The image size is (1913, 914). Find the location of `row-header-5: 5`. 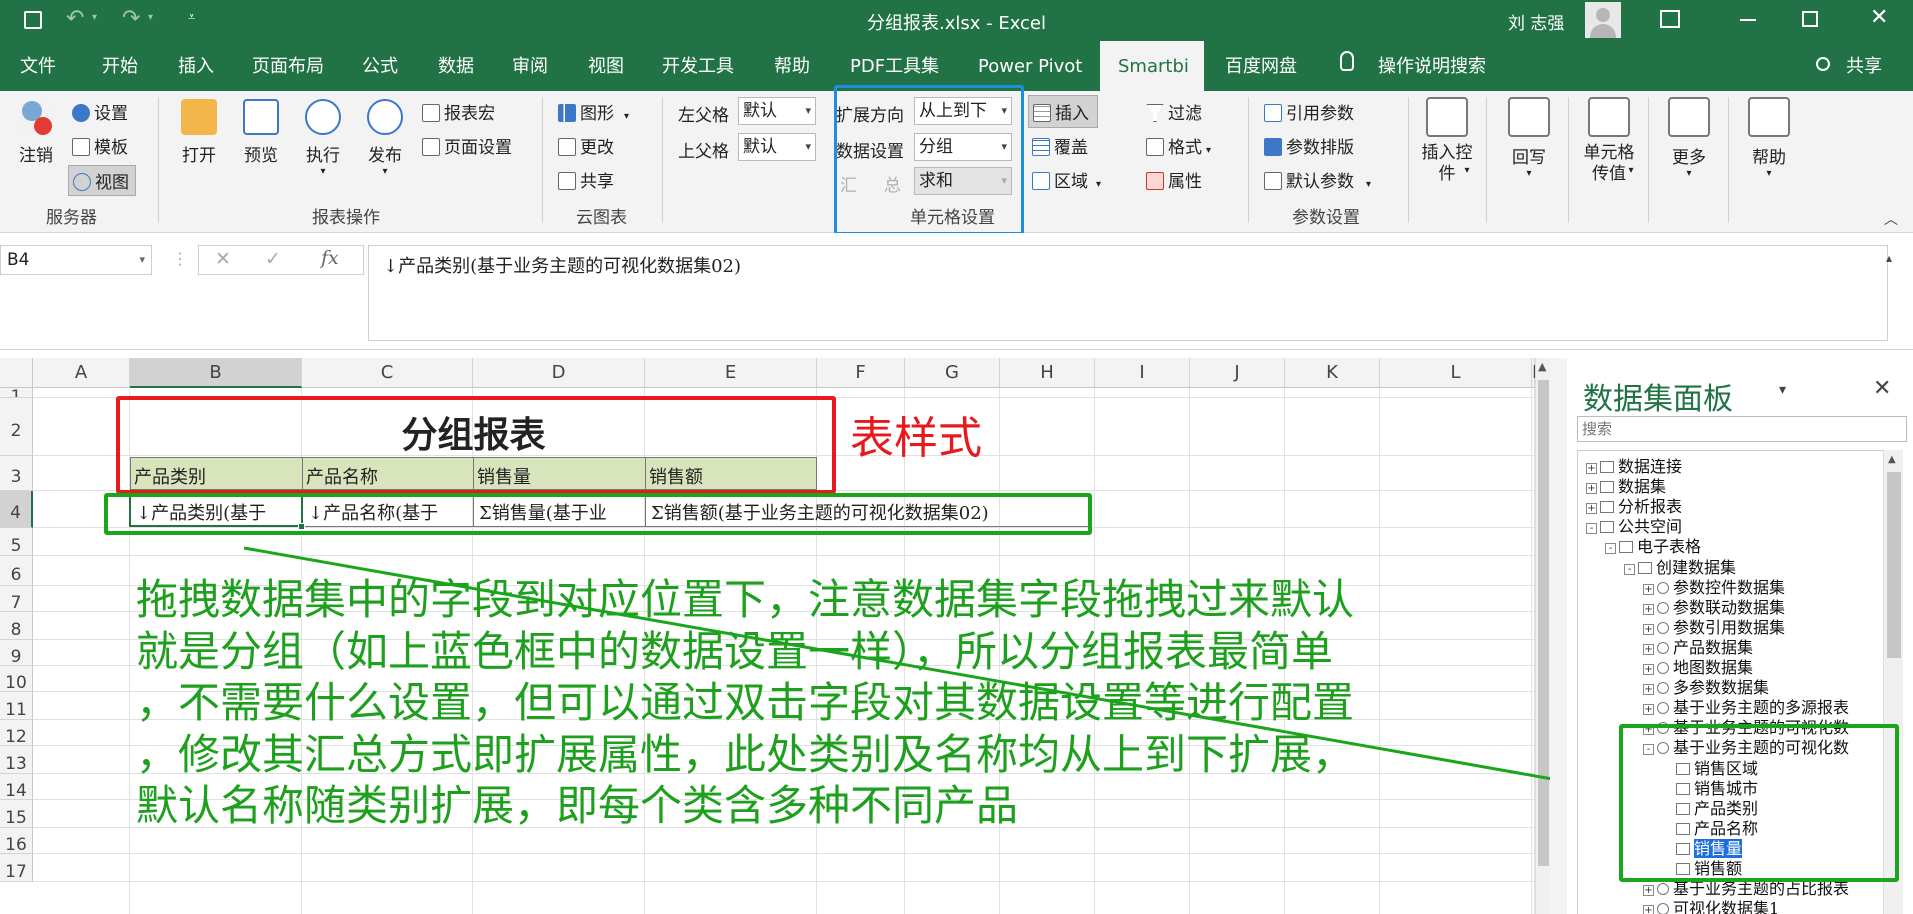

row-header-5: 5 is located at coordinates (16, 542).